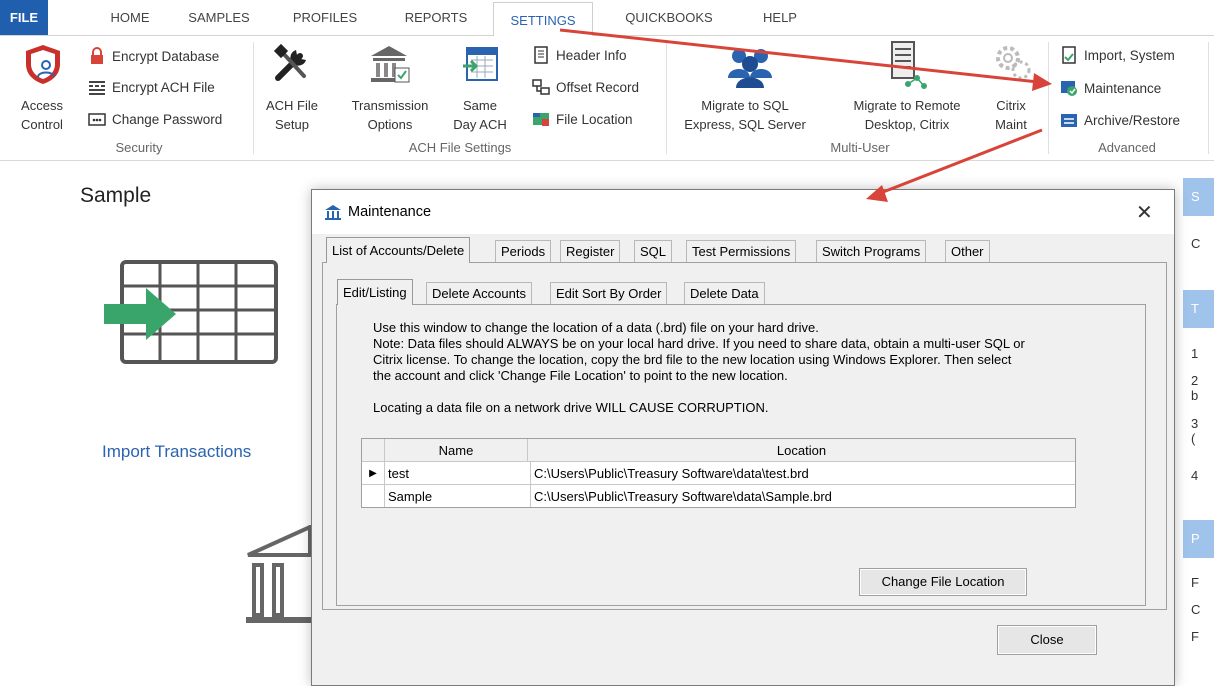 The width and height of the screenshot is (1214, 686). I want to click on tab-list-of-accounts: List of Accounts/Delete, so click(398, 250).